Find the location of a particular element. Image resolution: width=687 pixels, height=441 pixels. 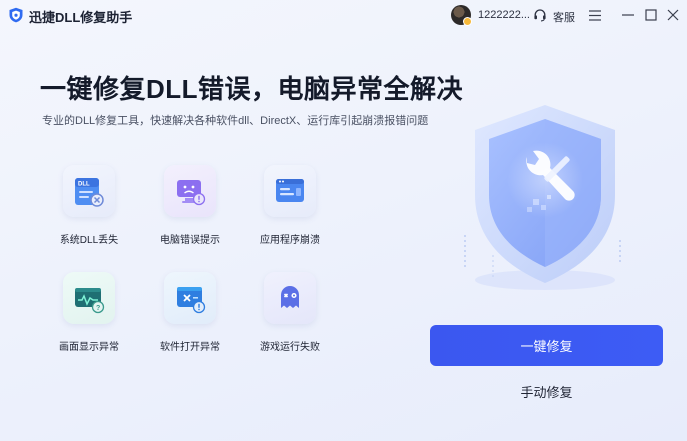

minimize-button is located at coordinates (628, 15).